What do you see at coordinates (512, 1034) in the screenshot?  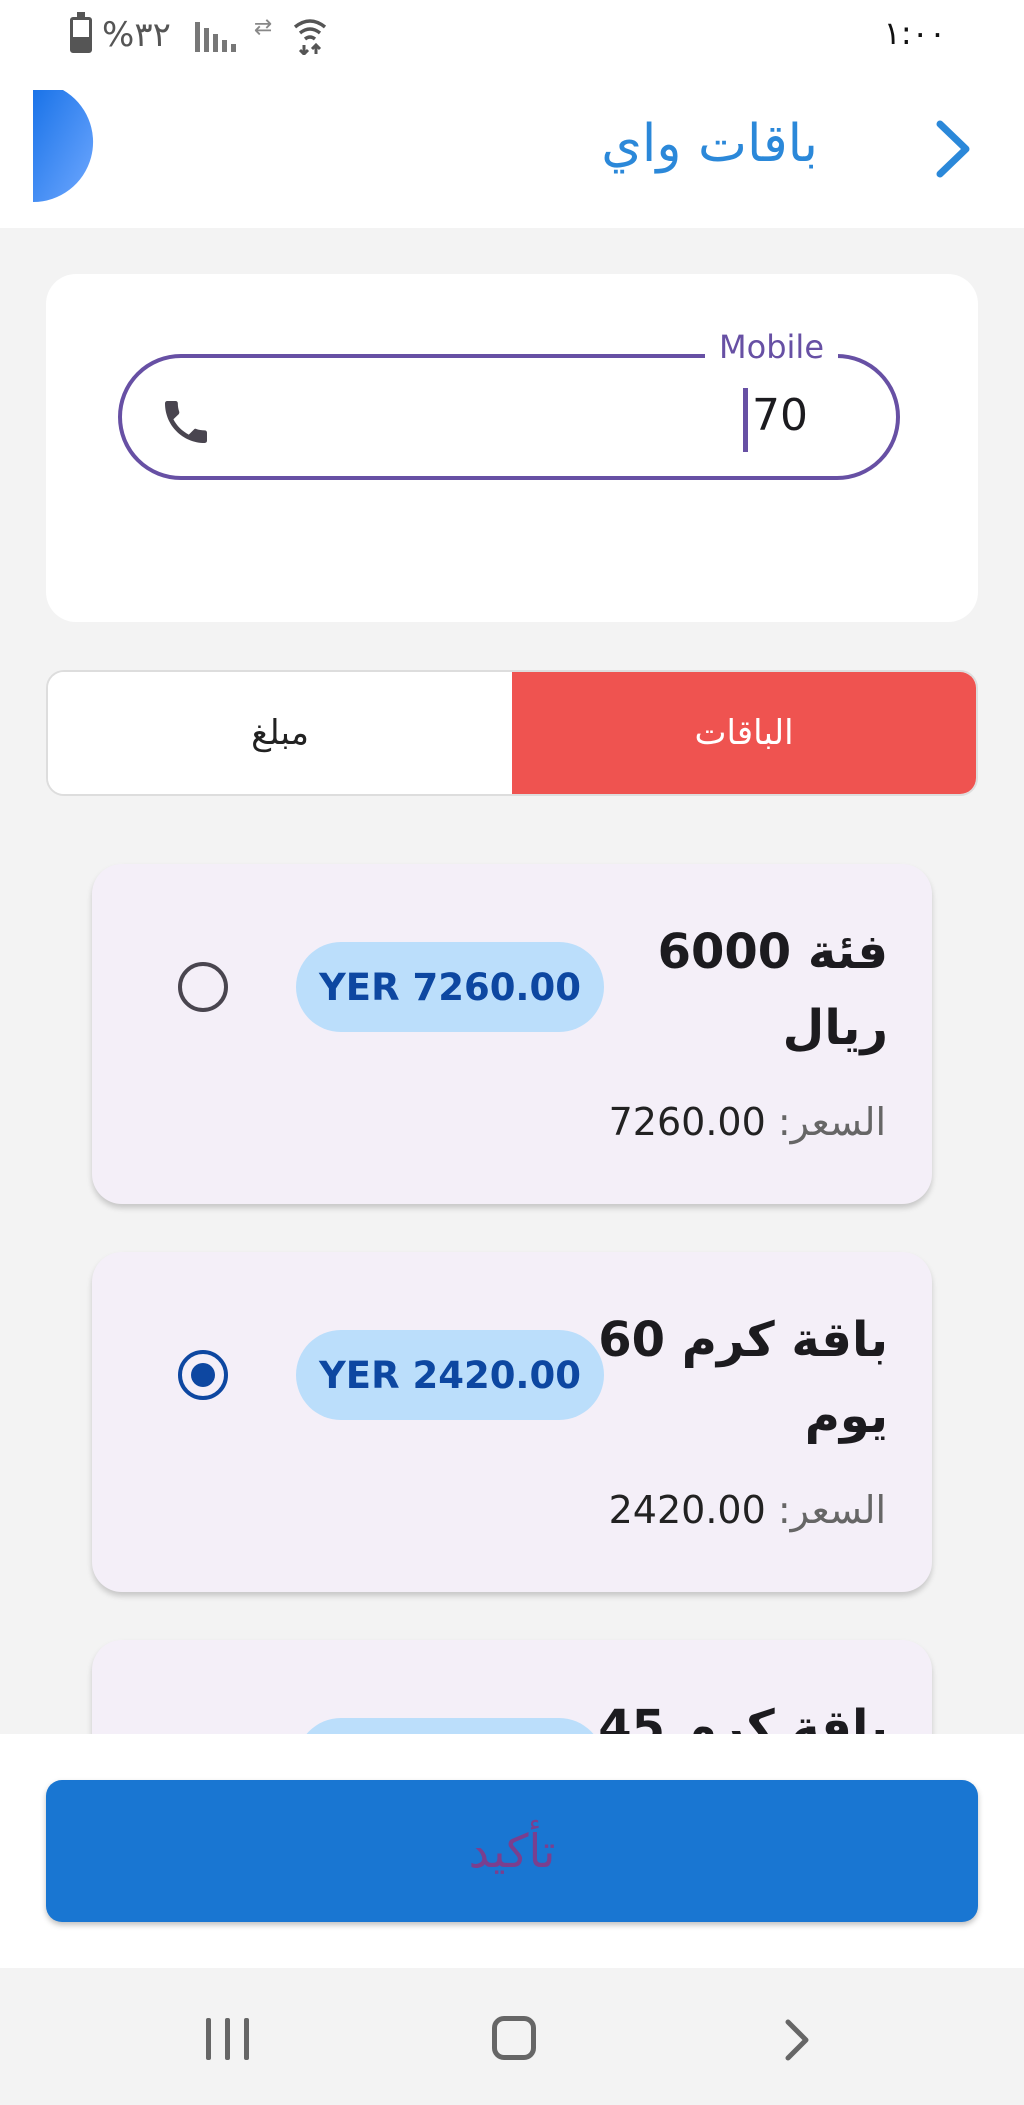 I see `package-card: فئة 6000 ريال YER 7260.00 السعر: 7260.00` at bounding box center [512, 1034].